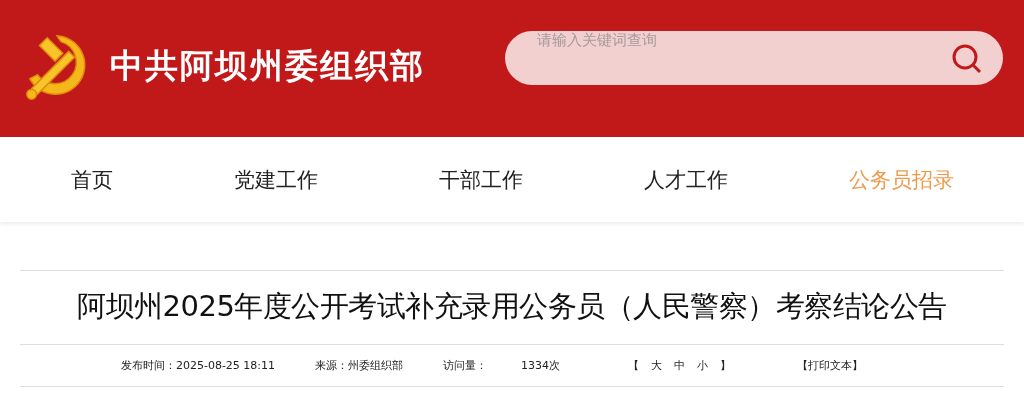 This screenshot has width=1024, height=400. What do you see at coordinates (480, 179) in the screenshot?
I see `nav-tab: 干部工作` at bounding box center [480, 179].